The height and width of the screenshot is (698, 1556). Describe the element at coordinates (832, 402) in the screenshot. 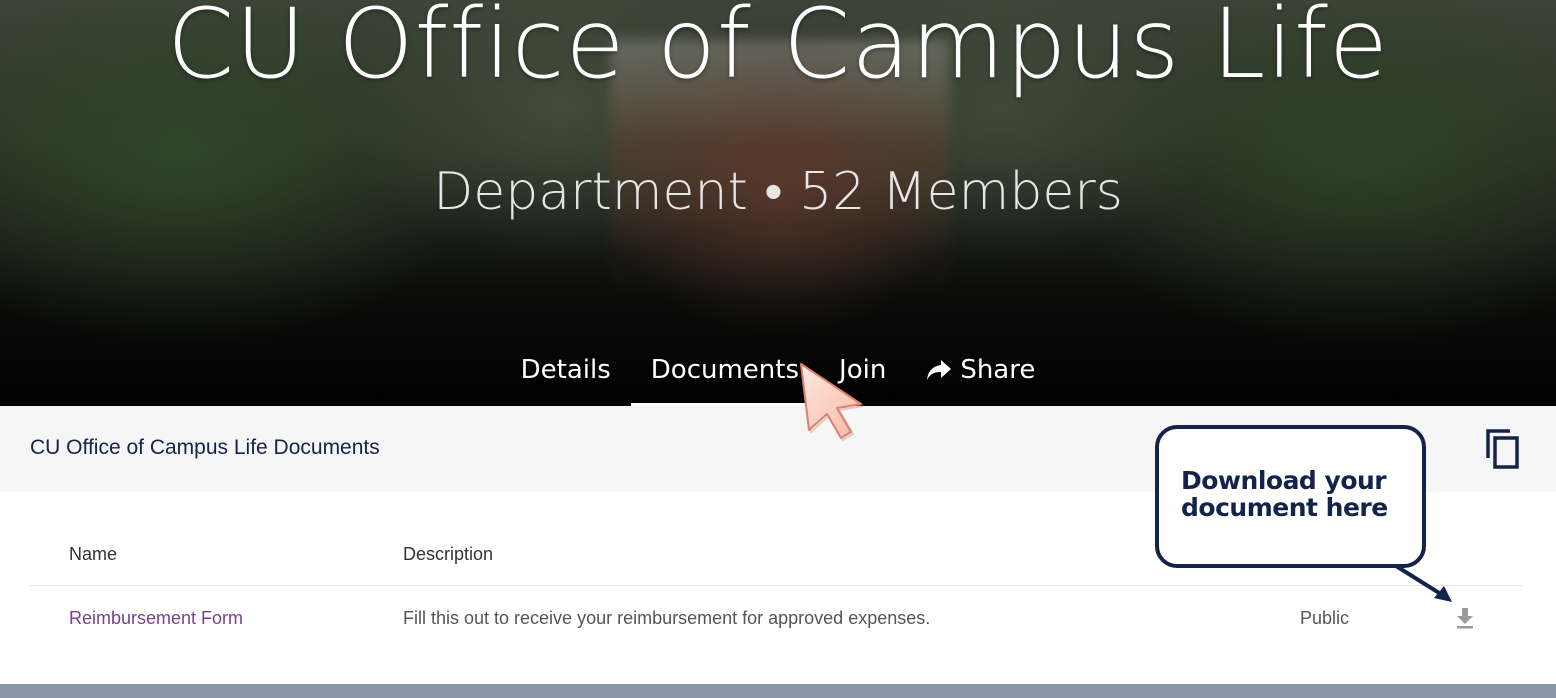

I see `mouse-cursor-icon` at that location.